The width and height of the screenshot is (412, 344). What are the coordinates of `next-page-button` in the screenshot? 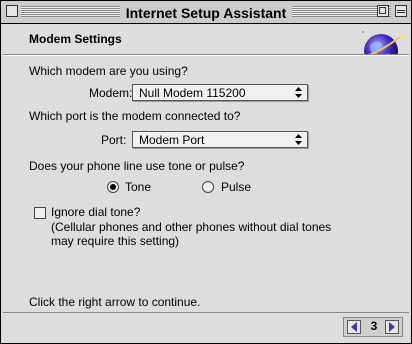 It's located at (392, 327).